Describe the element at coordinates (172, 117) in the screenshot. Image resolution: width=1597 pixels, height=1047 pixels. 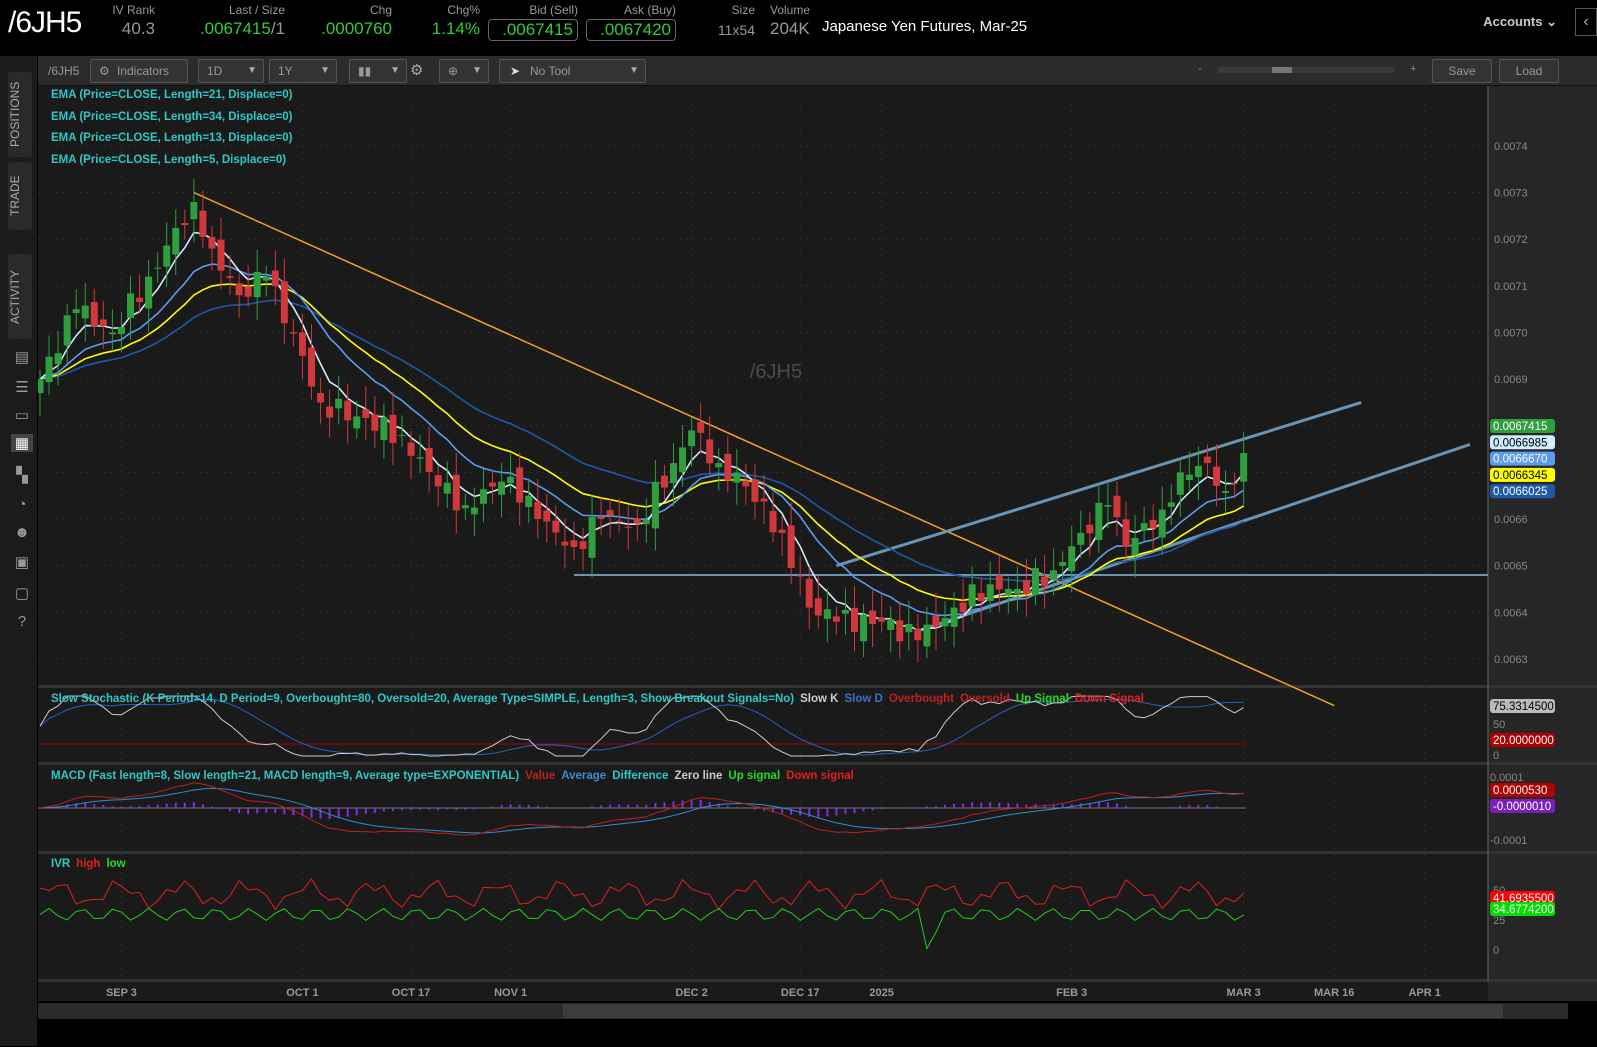
I see `ema34-label: EMA (Price=CLOSE, Length=34, Displace=0)` at that location.